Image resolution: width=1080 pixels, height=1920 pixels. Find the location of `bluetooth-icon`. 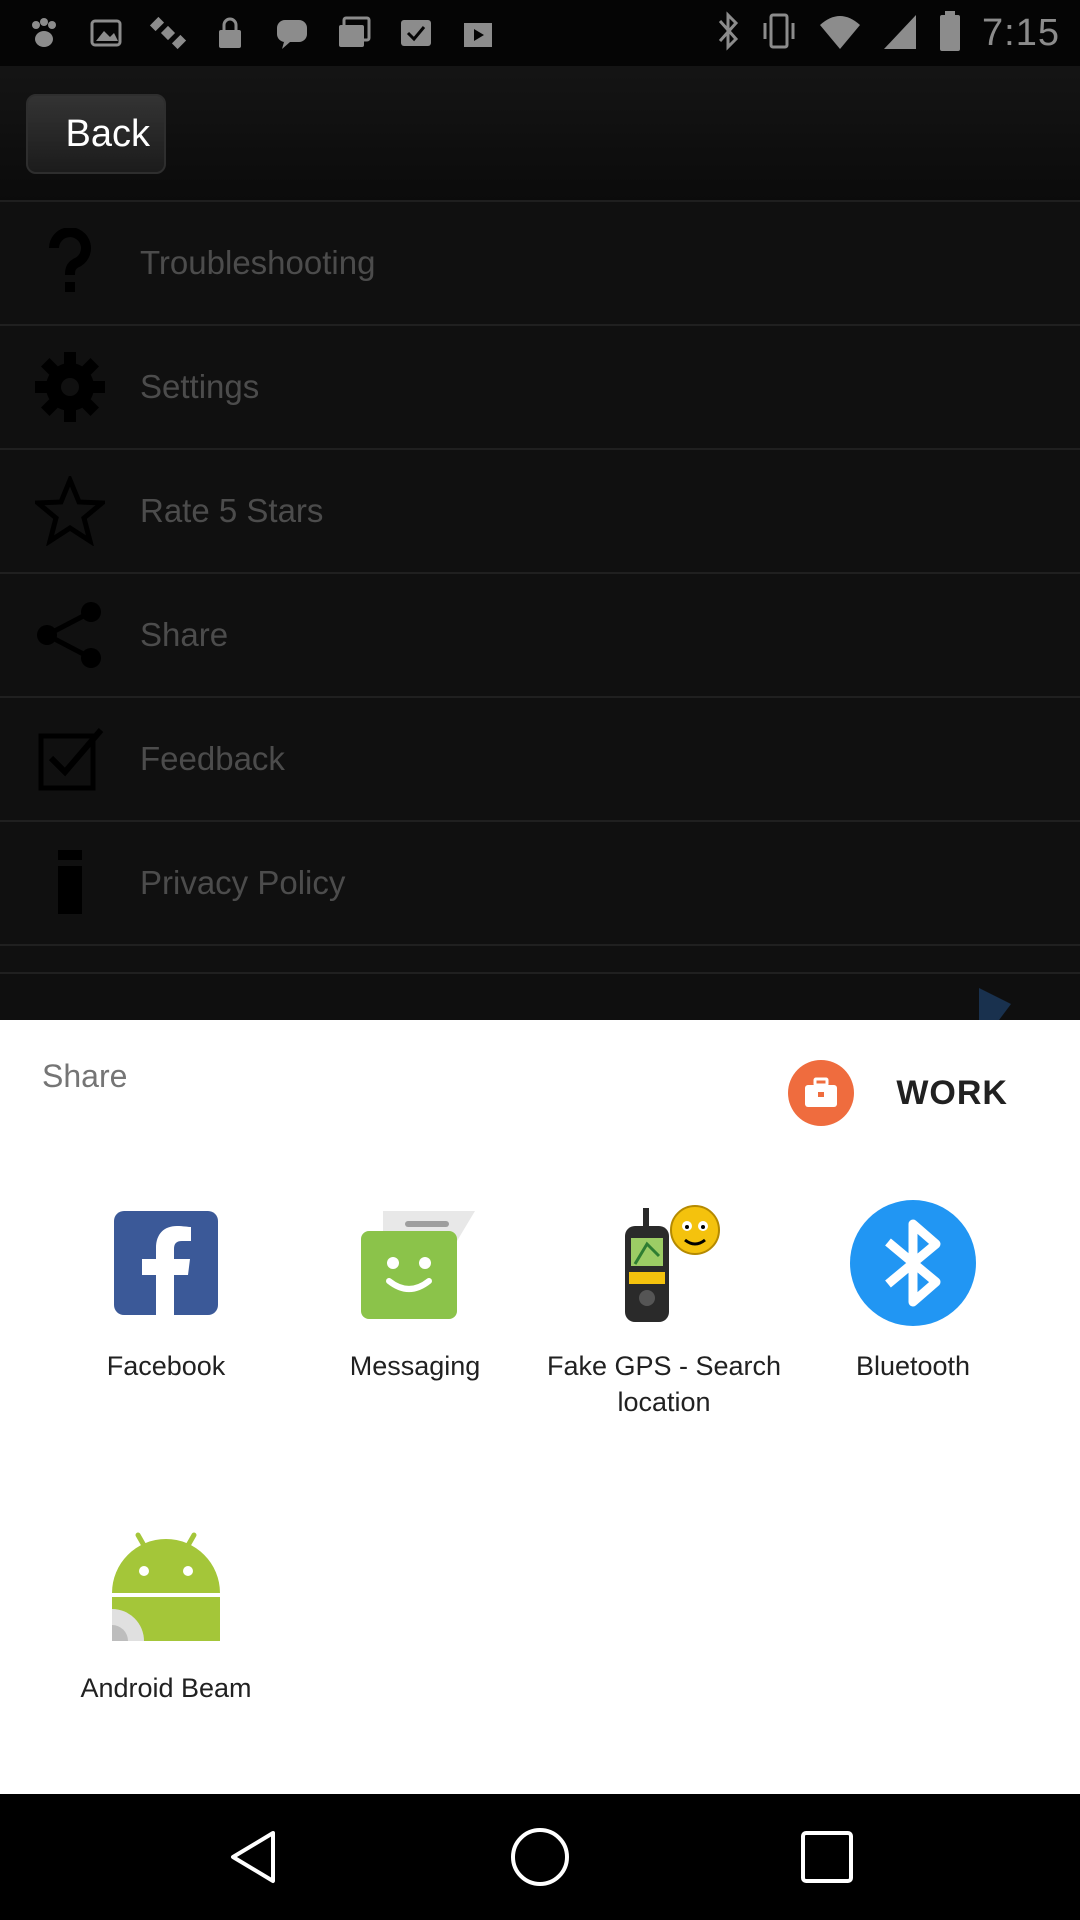

bluetooth-icon is located at coordinates (913, 1263).